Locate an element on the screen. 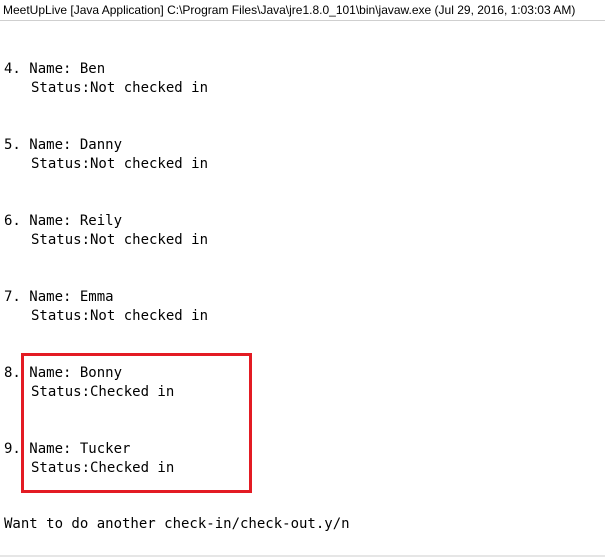 This screenshot has height=557, width=605. console-entry: 7. Name: Emma Status:Not checked in is located at coordinates (106, 307).